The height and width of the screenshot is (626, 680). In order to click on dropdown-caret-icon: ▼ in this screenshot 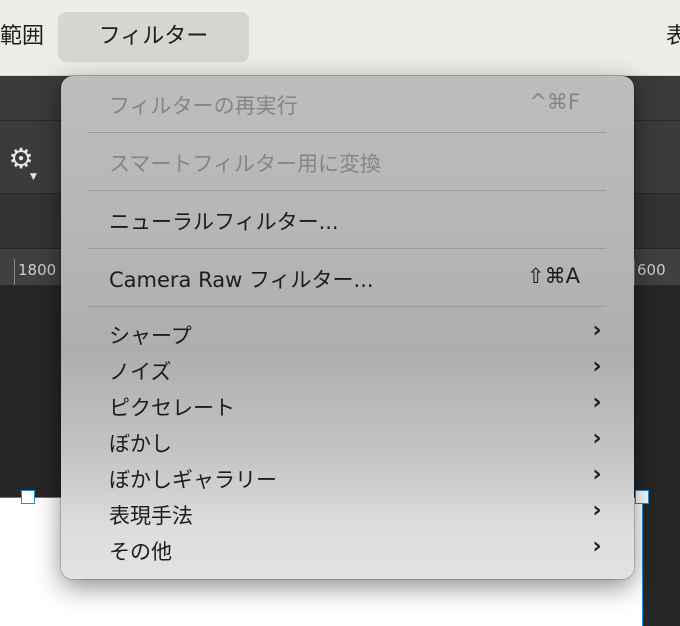, I will do `click(33, 177)`.